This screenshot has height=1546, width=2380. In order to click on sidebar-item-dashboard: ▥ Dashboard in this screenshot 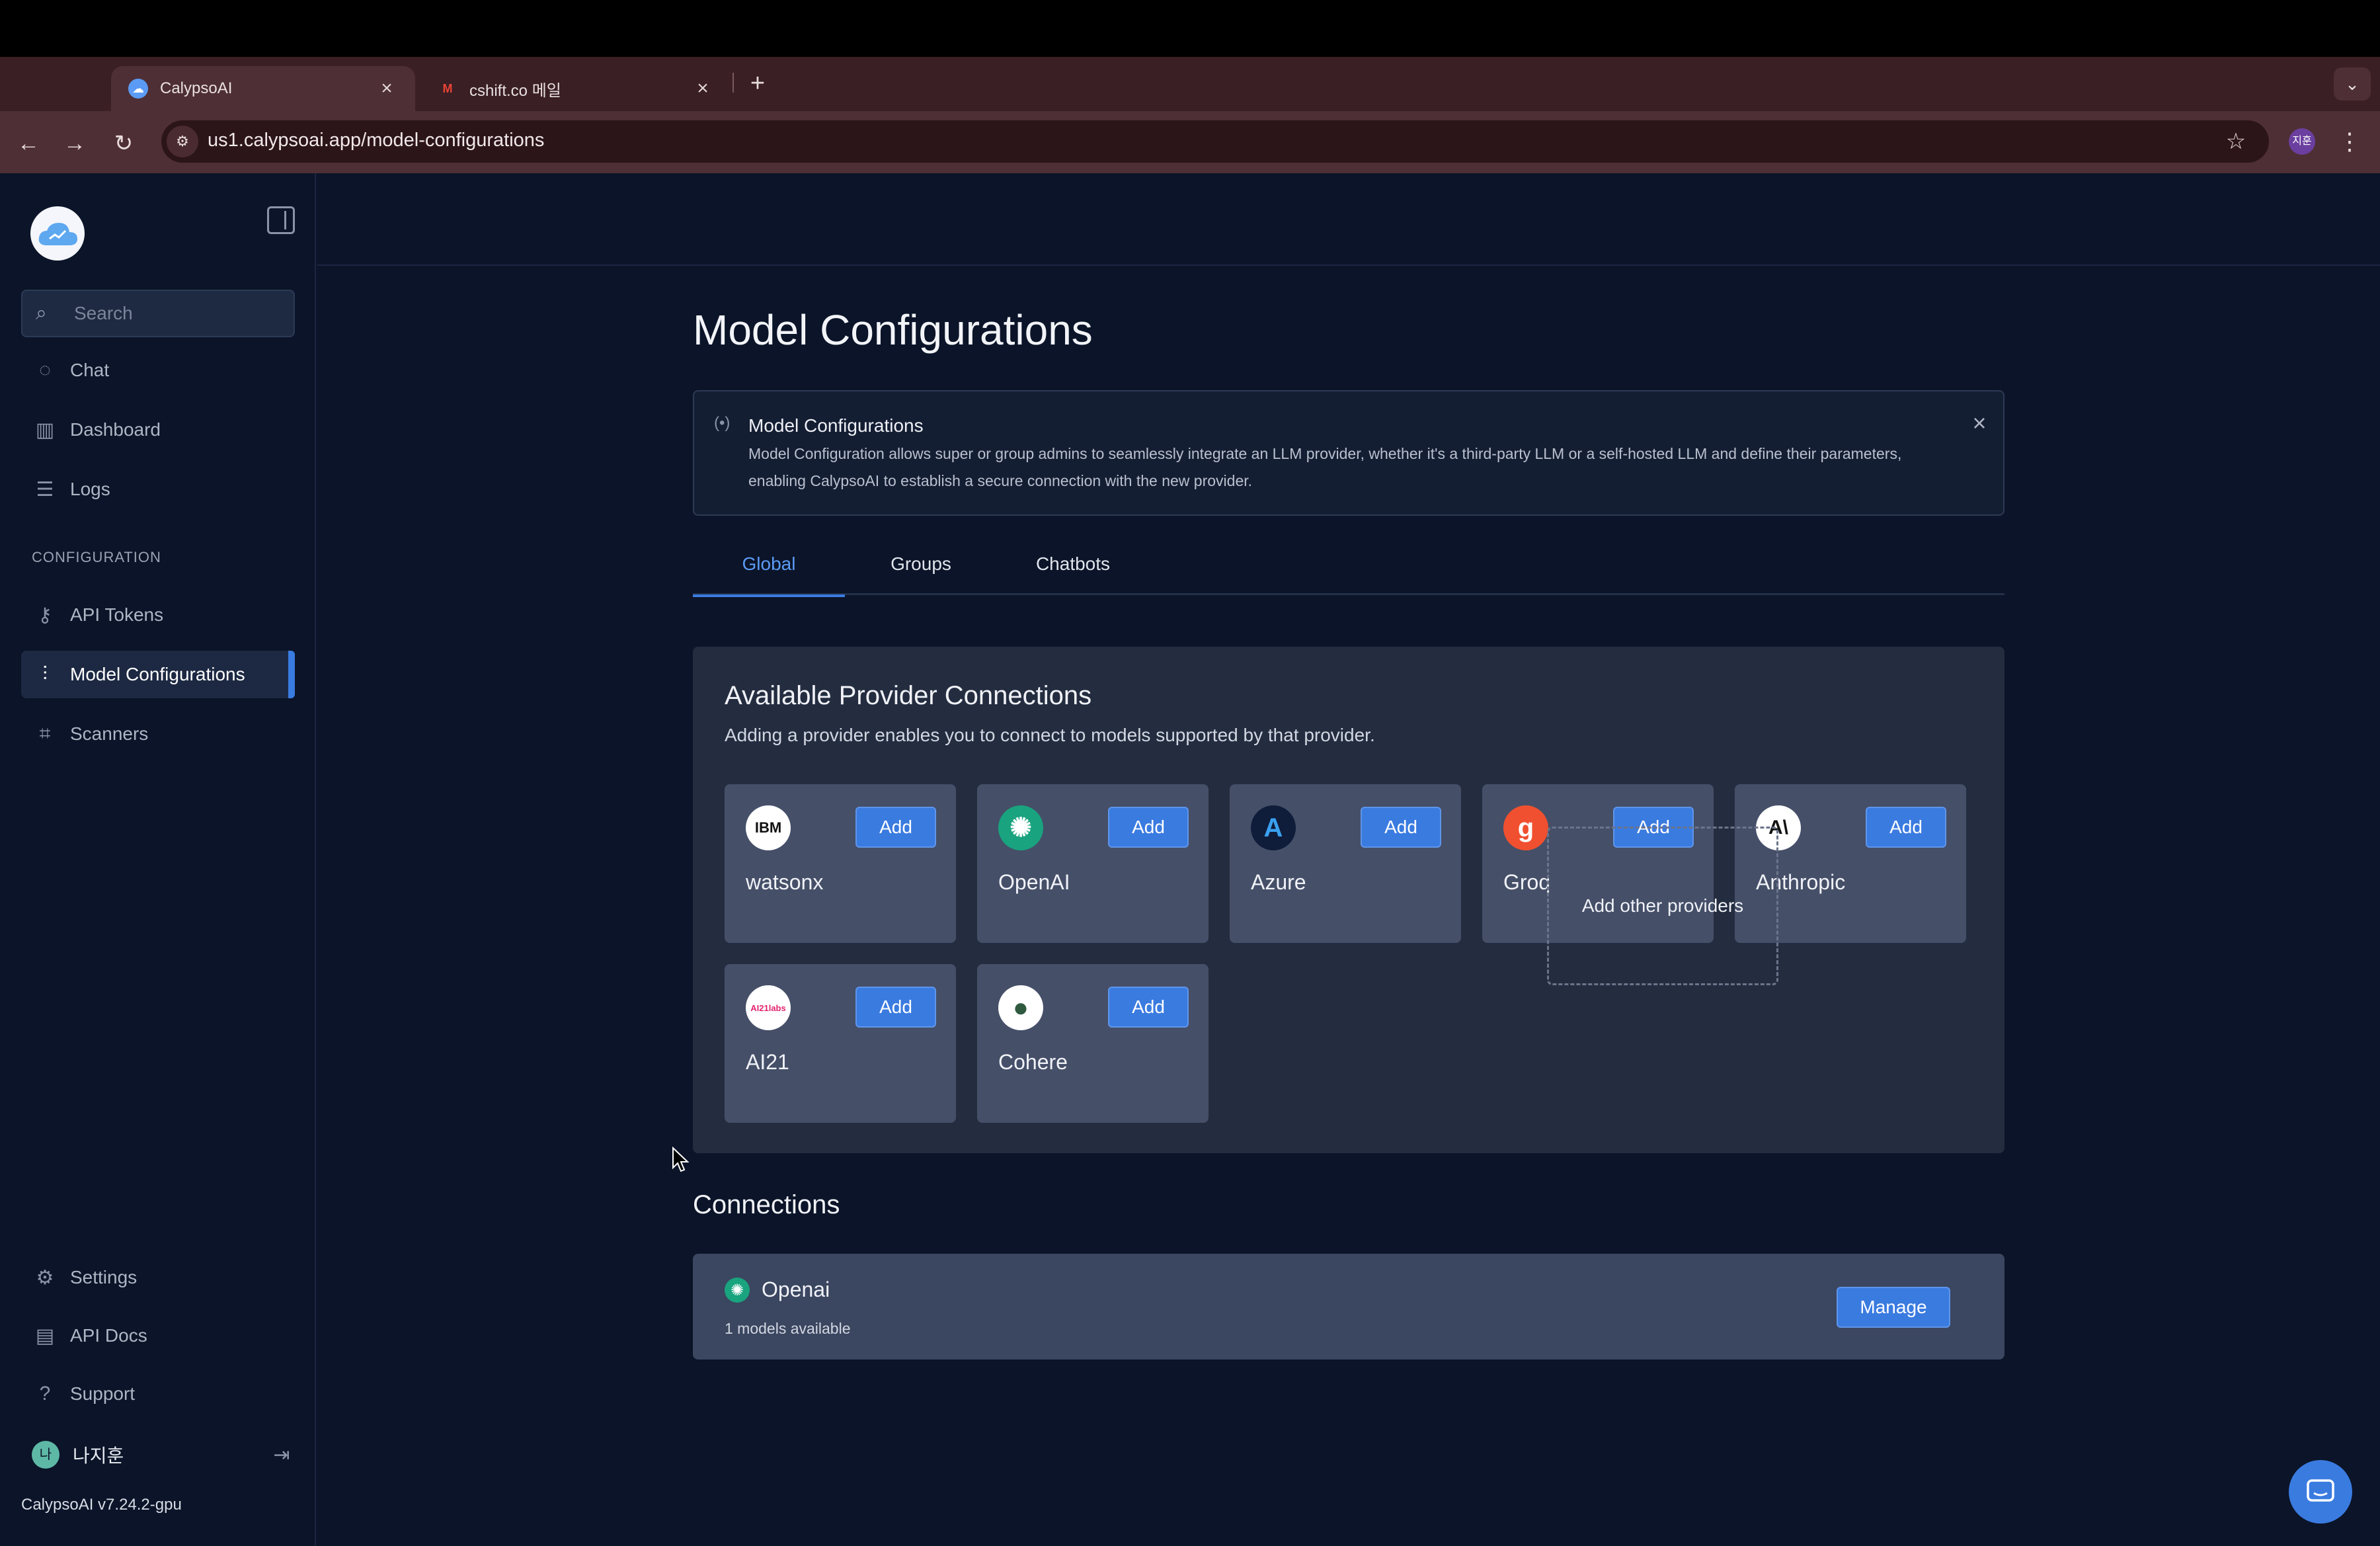, I will do `click(158, 430)`.